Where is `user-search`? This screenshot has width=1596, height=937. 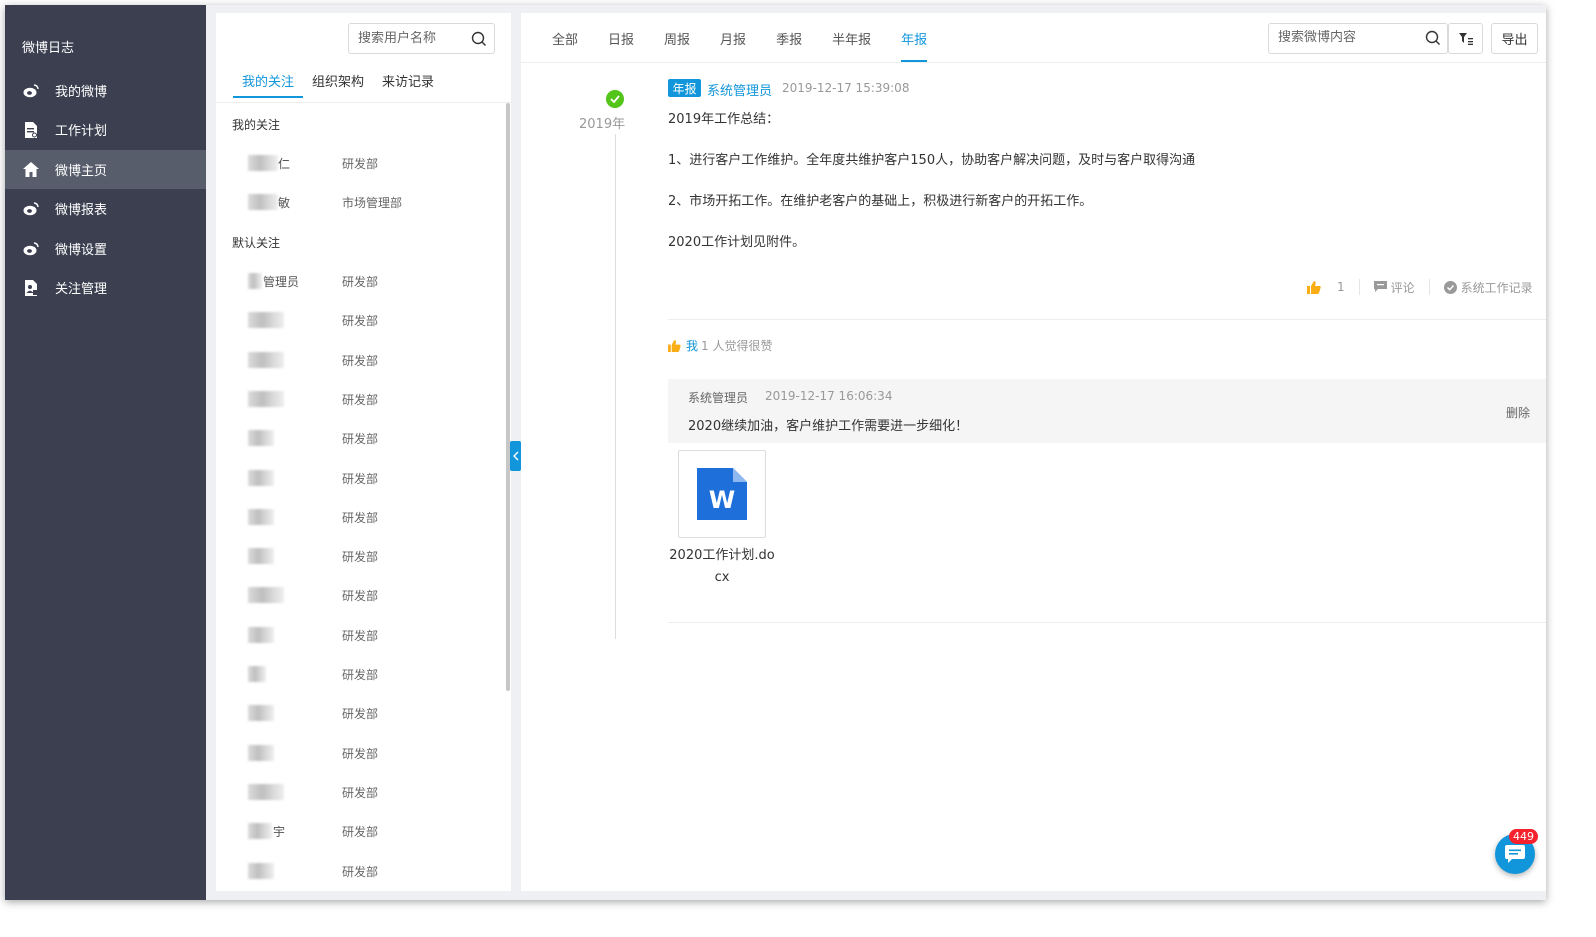
user-search is located at coordinates (421, 38).